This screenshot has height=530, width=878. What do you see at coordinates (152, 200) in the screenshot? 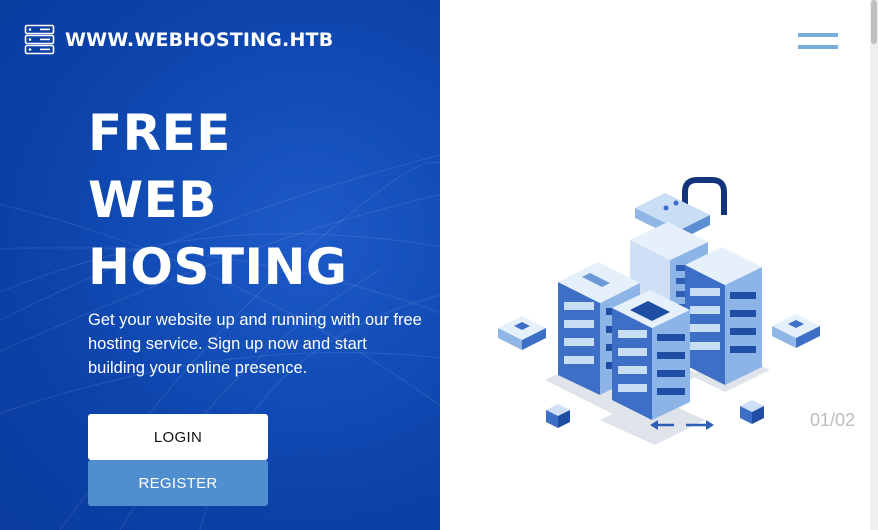
I see `headline-line-2: WEB` at bounding box center [152, 200].